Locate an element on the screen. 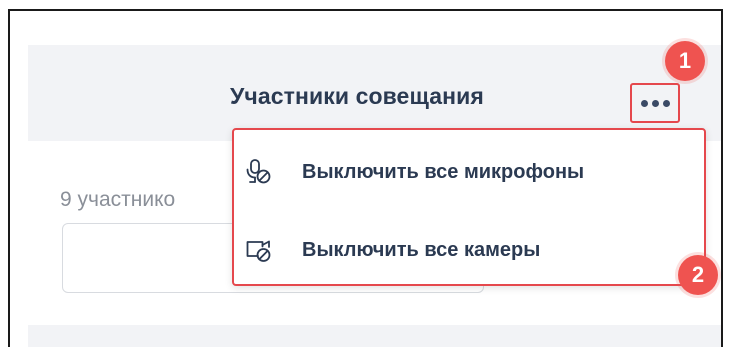 This screenshot has width=731, height=347. participants-count: 9 участнико is located at coordinates (118, 199).